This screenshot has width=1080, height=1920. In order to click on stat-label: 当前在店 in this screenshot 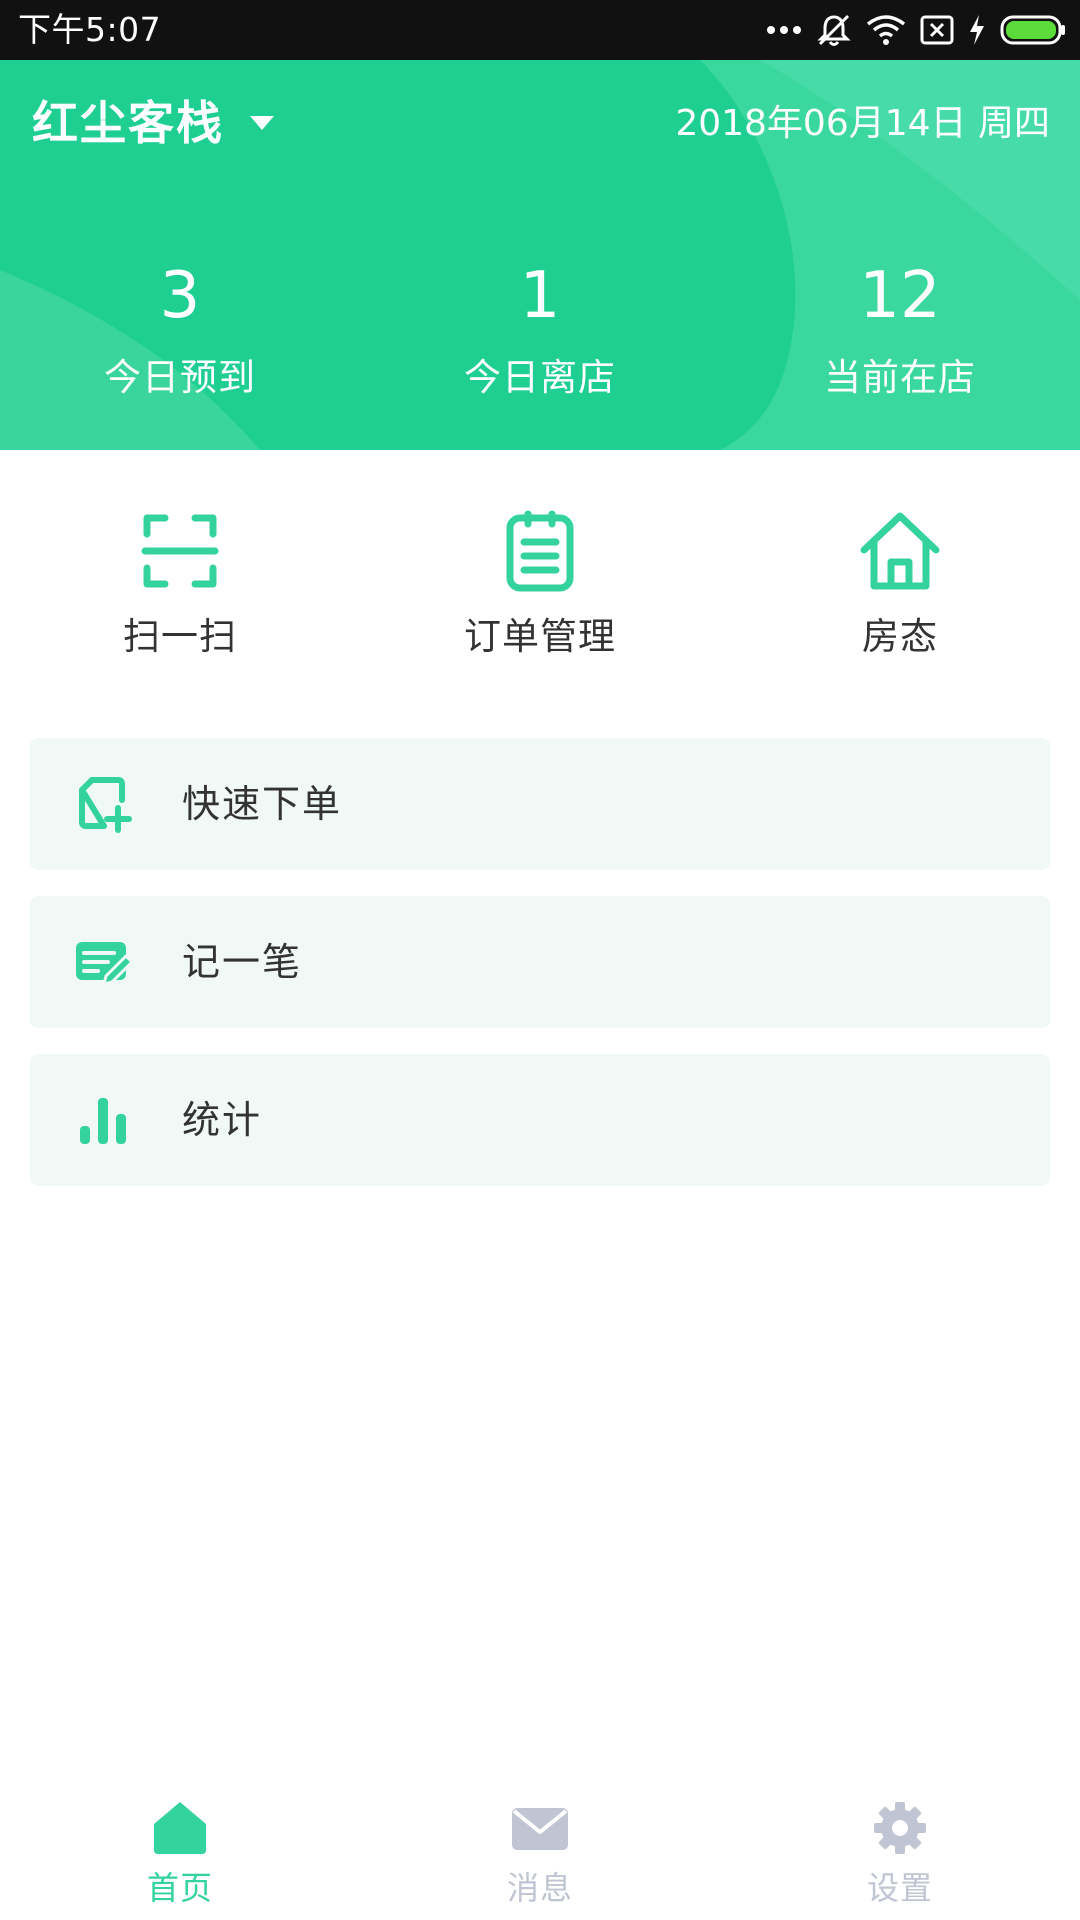, I will do `click(900, 377)`.